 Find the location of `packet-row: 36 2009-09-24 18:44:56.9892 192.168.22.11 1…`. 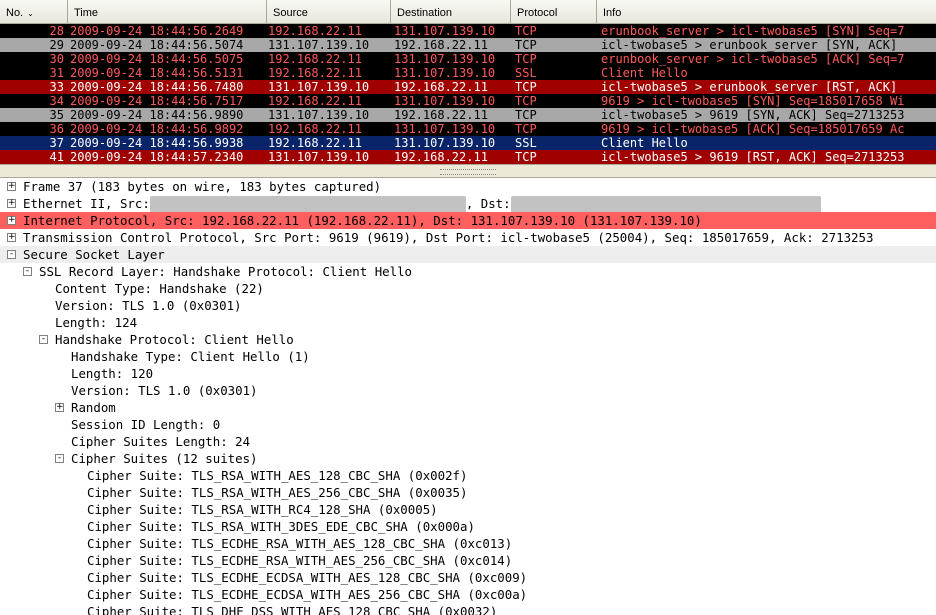

packet-row: 36 2009-09-24 18:44:56.9892 192.168.22.11 1… is located at coordinates (468, 129).